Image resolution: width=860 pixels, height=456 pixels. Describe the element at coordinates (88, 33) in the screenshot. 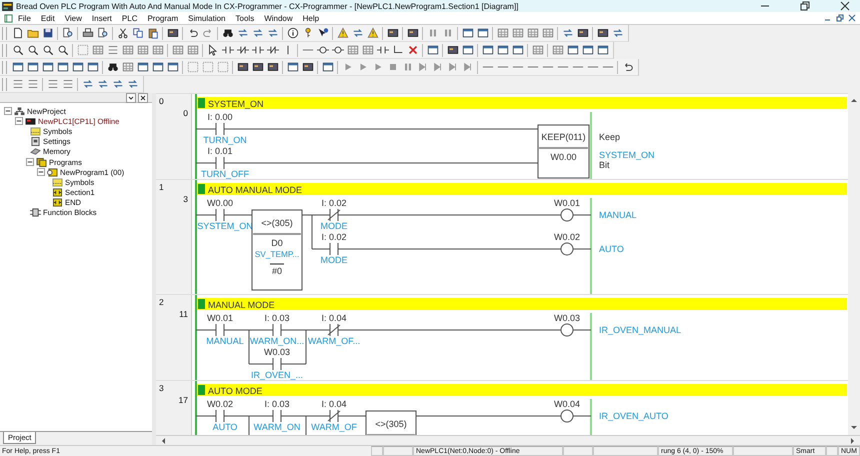

I see `printer-icon` at that location.